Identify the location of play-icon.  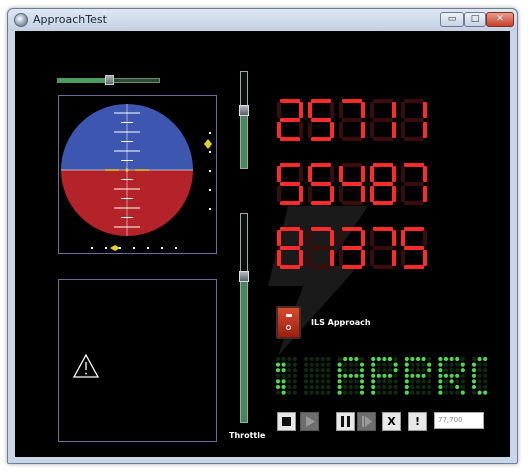
(310, 421).